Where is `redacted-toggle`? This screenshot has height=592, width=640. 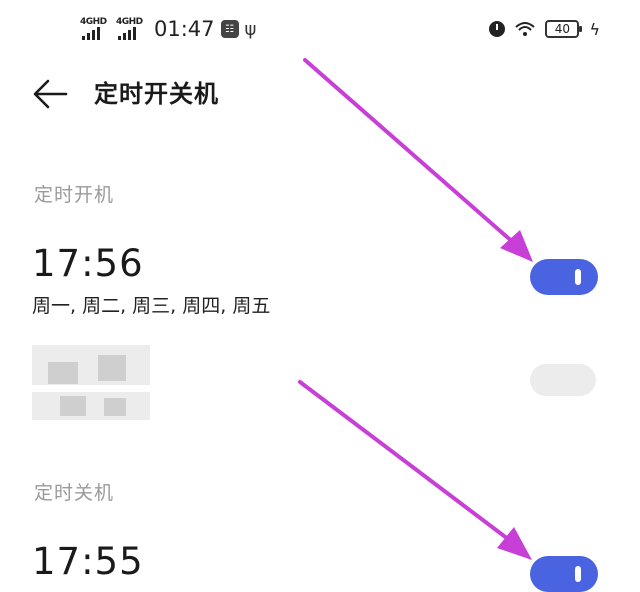
redacted-toggle is located at coordinates (563, 380).